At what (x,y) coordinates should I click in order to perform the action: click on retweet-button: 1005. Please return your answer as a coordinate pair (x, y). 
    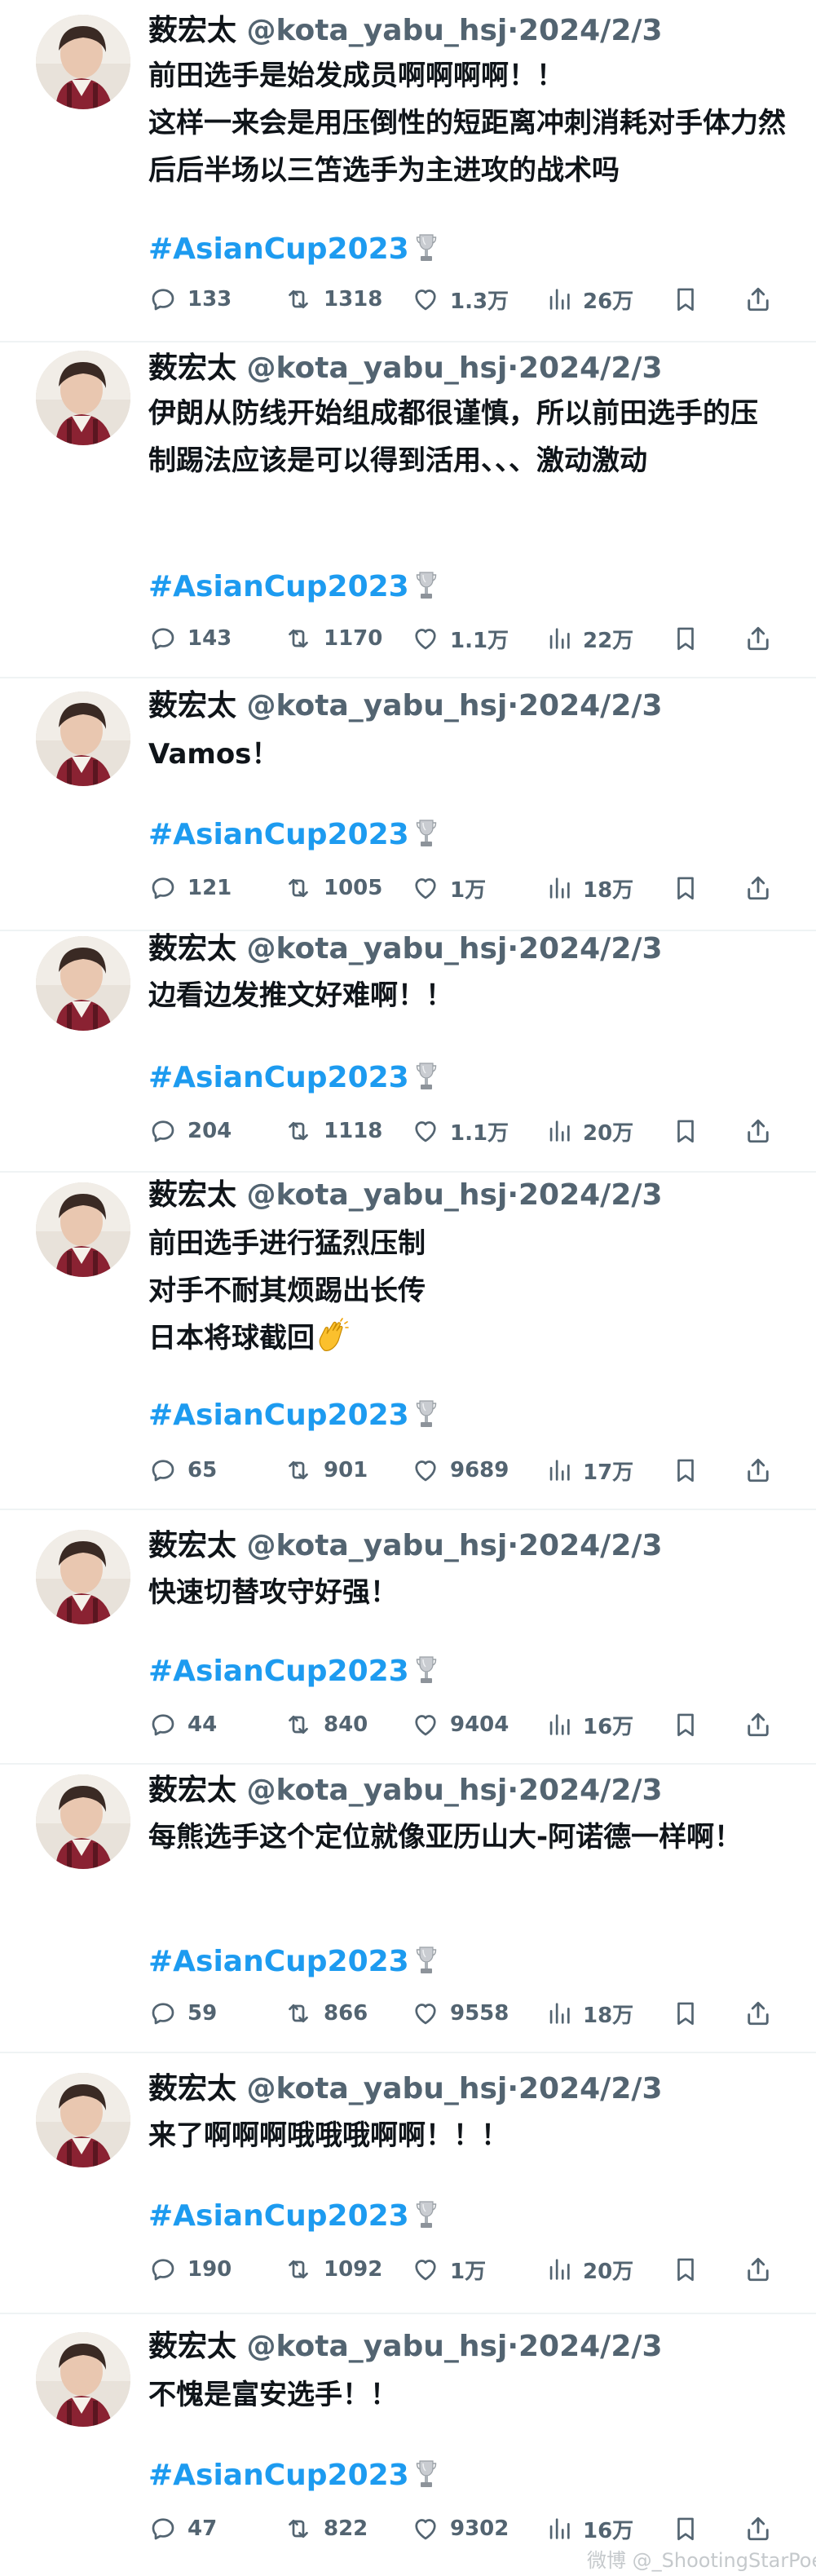
    Looking at the image, I should click on (333, 888).